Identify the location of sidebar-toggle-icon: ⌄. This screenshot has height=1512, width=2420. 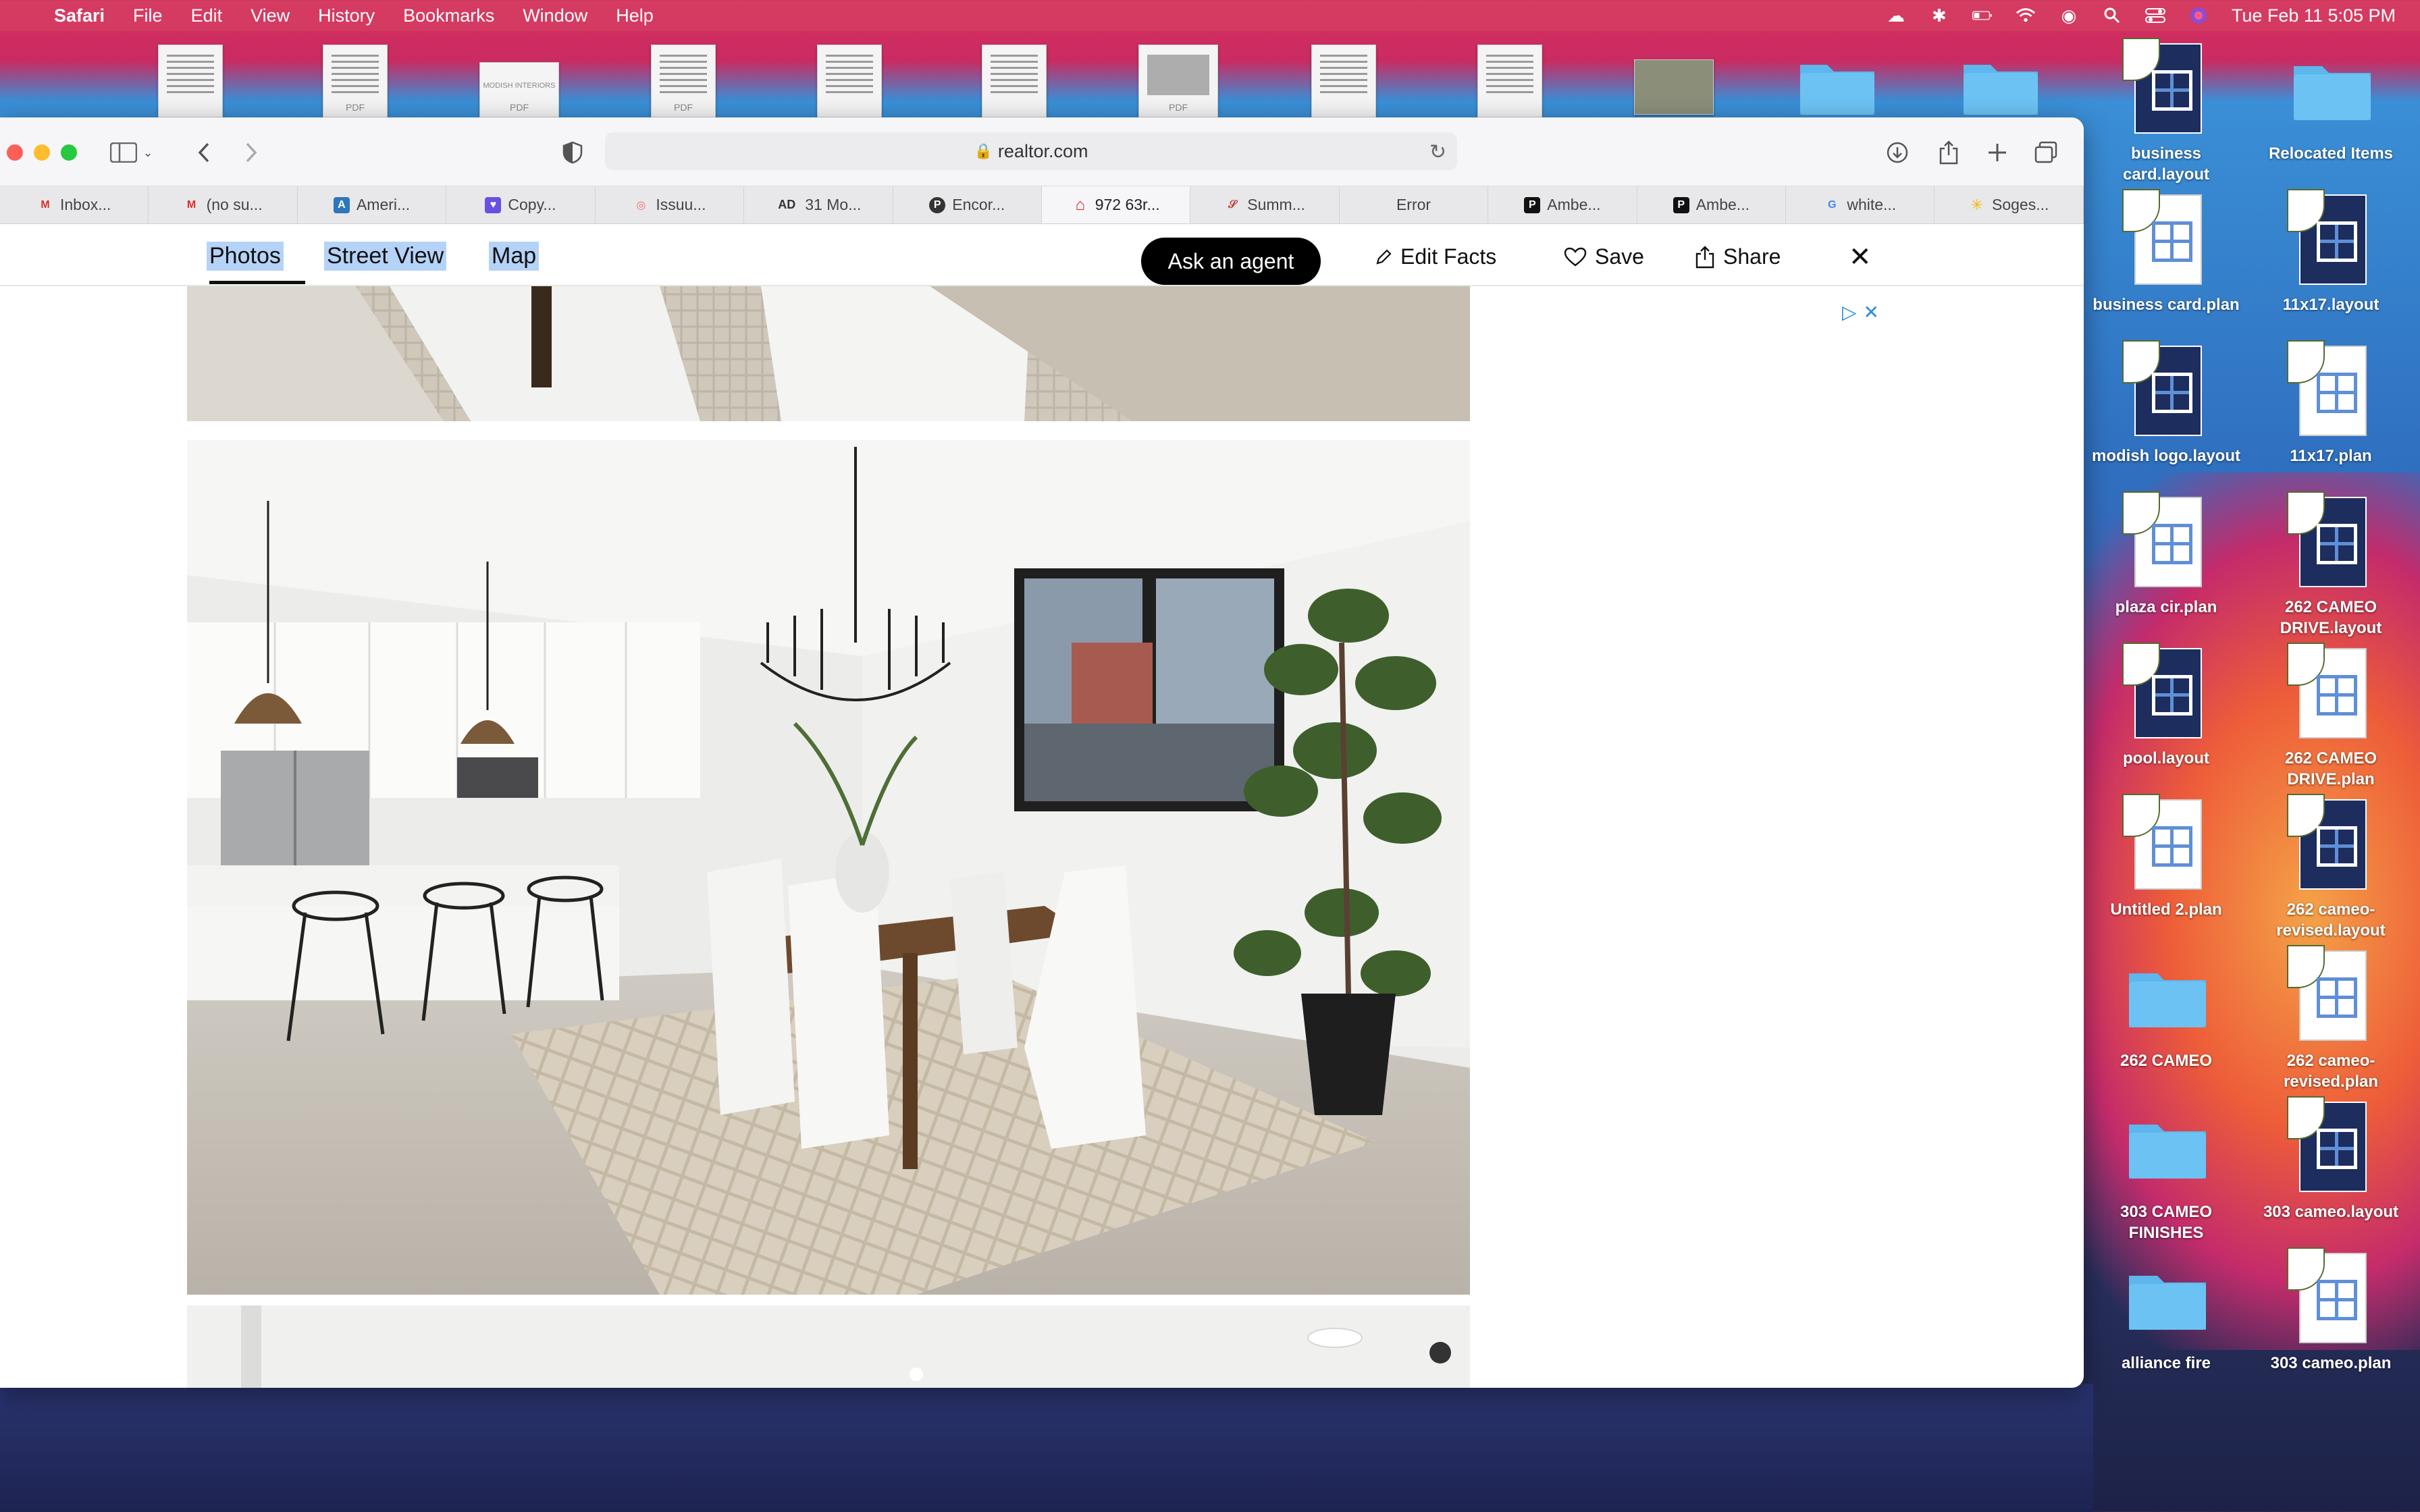
(131, 152).